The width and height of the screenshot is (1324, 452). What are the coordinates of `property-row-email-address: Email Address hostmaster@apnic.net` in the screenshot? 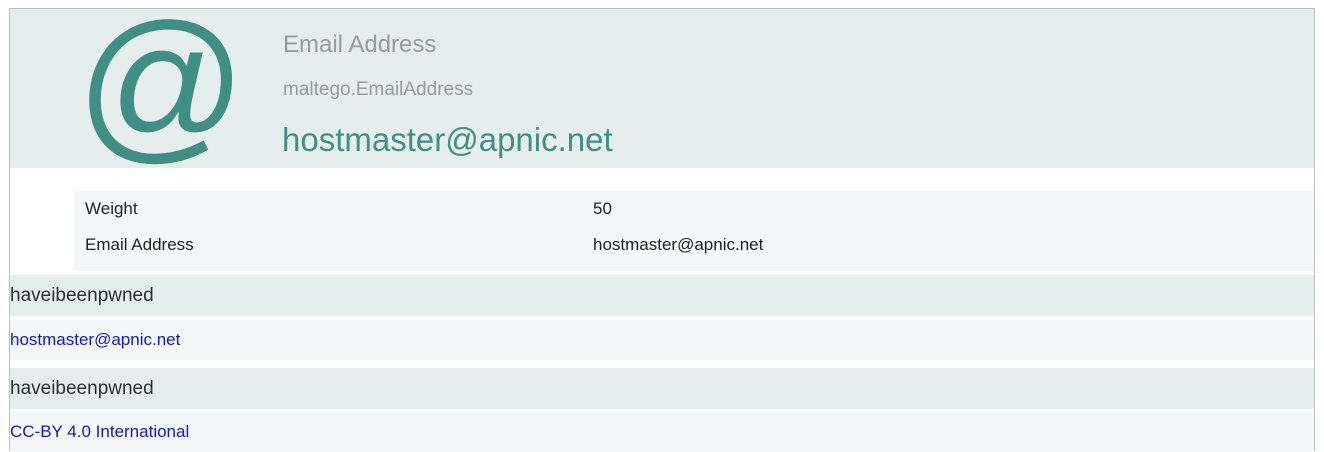 It's located at (694, 248).